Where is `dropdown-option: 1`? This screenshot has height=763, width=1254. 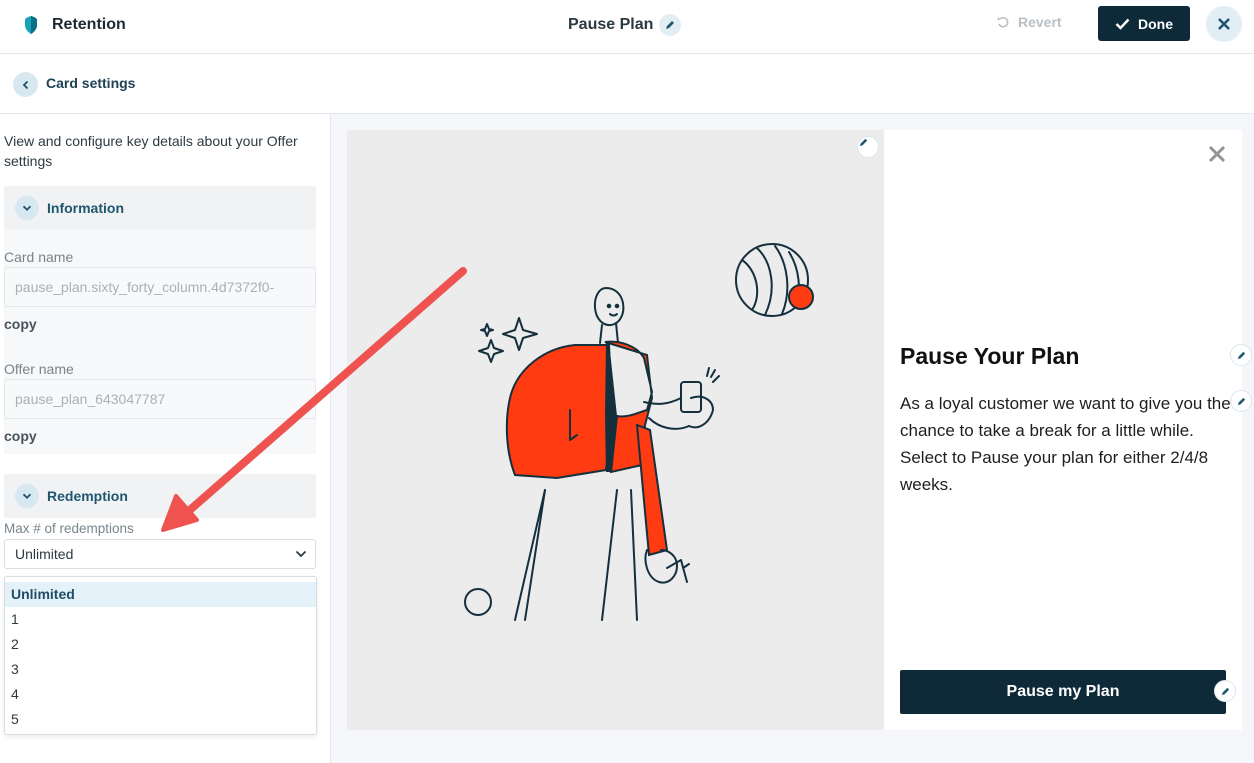
dropdown-option: 1 is located at coordinates (160, 619).